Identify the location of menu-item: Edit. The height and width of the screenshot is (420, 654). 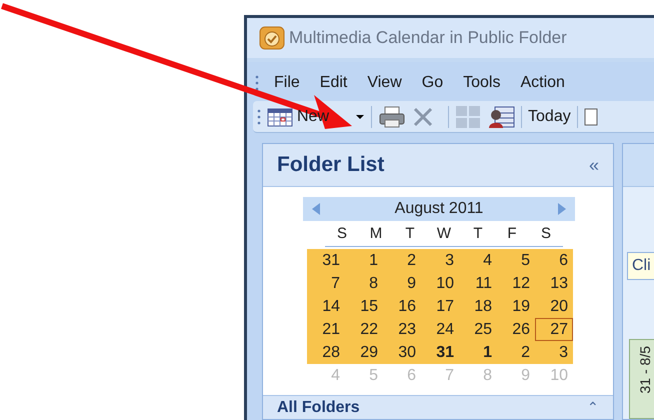
(333, 83).